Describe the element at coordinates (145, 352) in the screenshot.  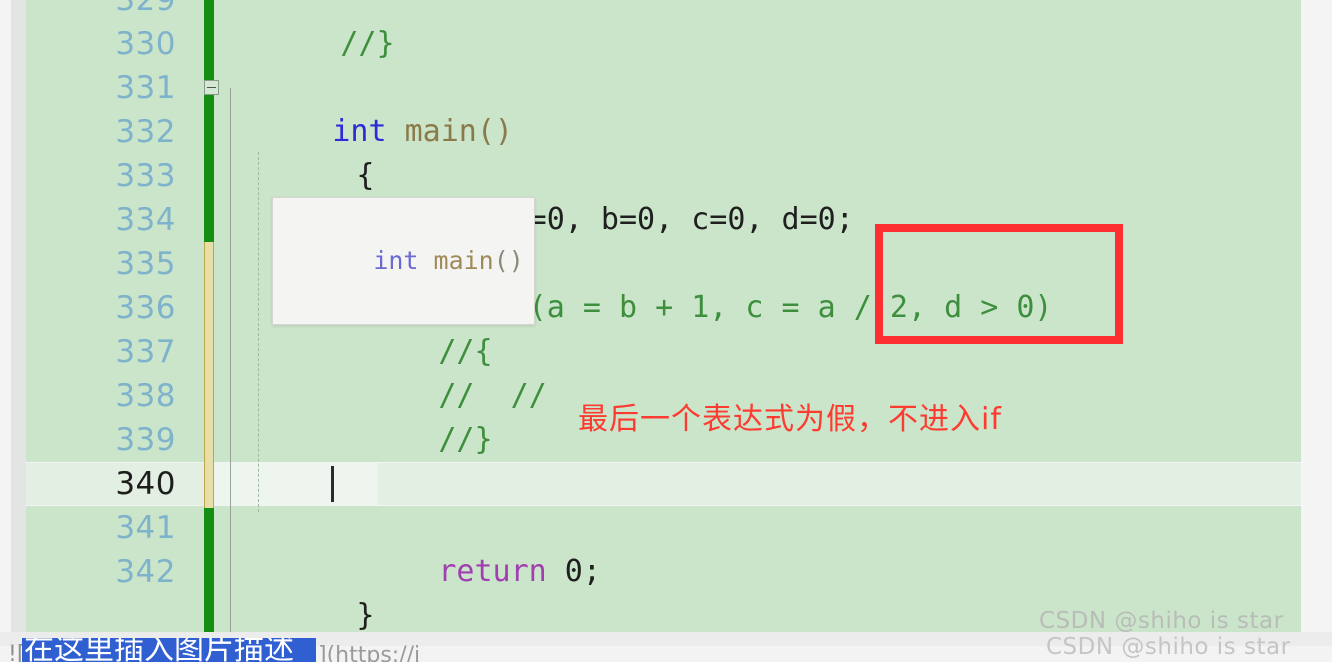
I see `line-number-337: 337` at that location.